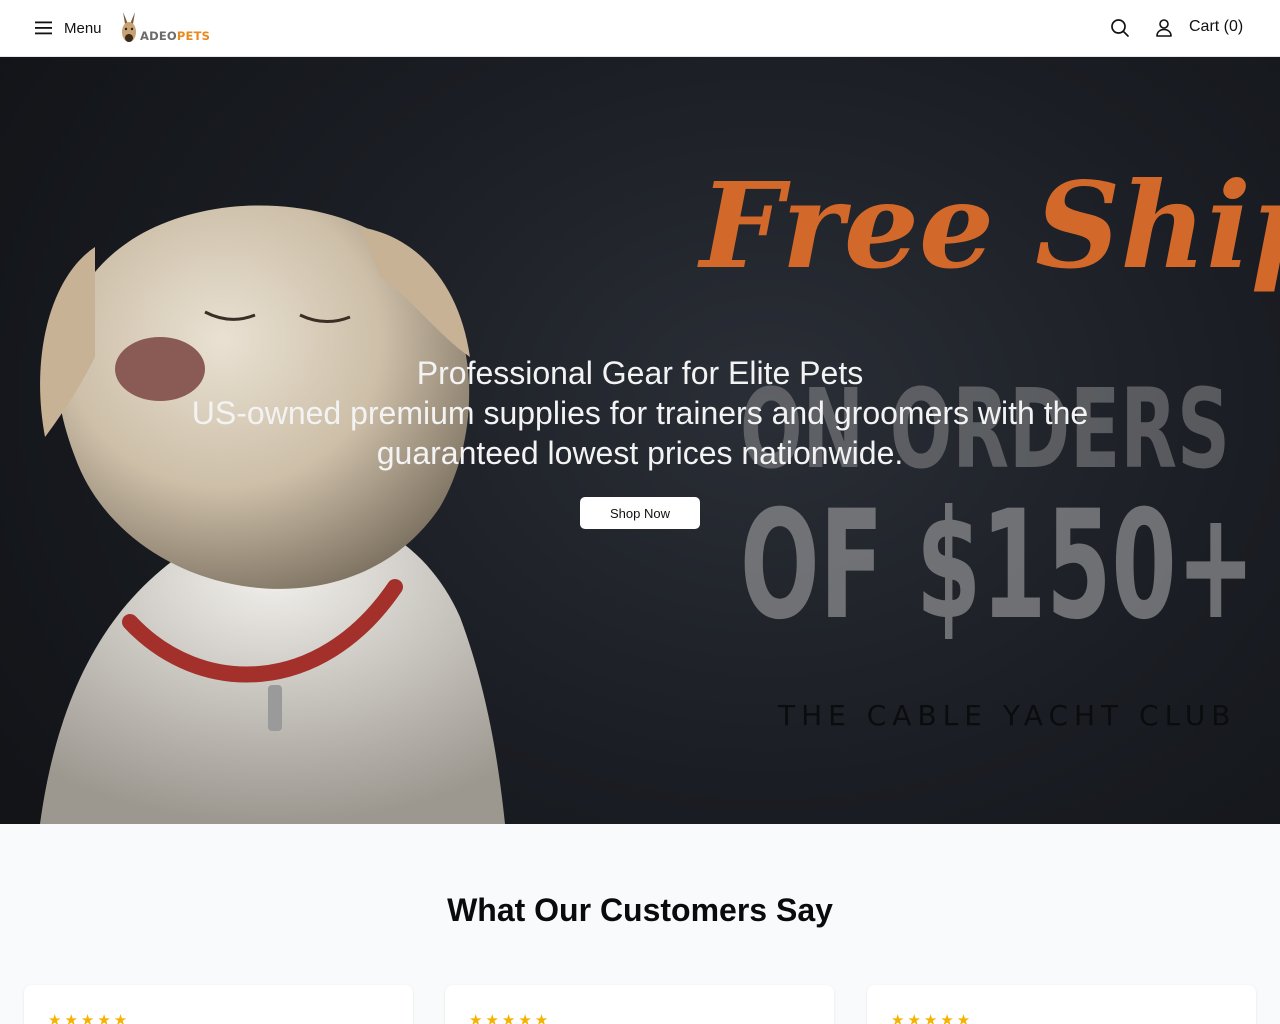 Image resolution: width=1280 pixels, height=1024 pixels. Describe the element at coordinates (997, 566) in the screenshot. I see `promo-line-2: OF $150+` at that location.